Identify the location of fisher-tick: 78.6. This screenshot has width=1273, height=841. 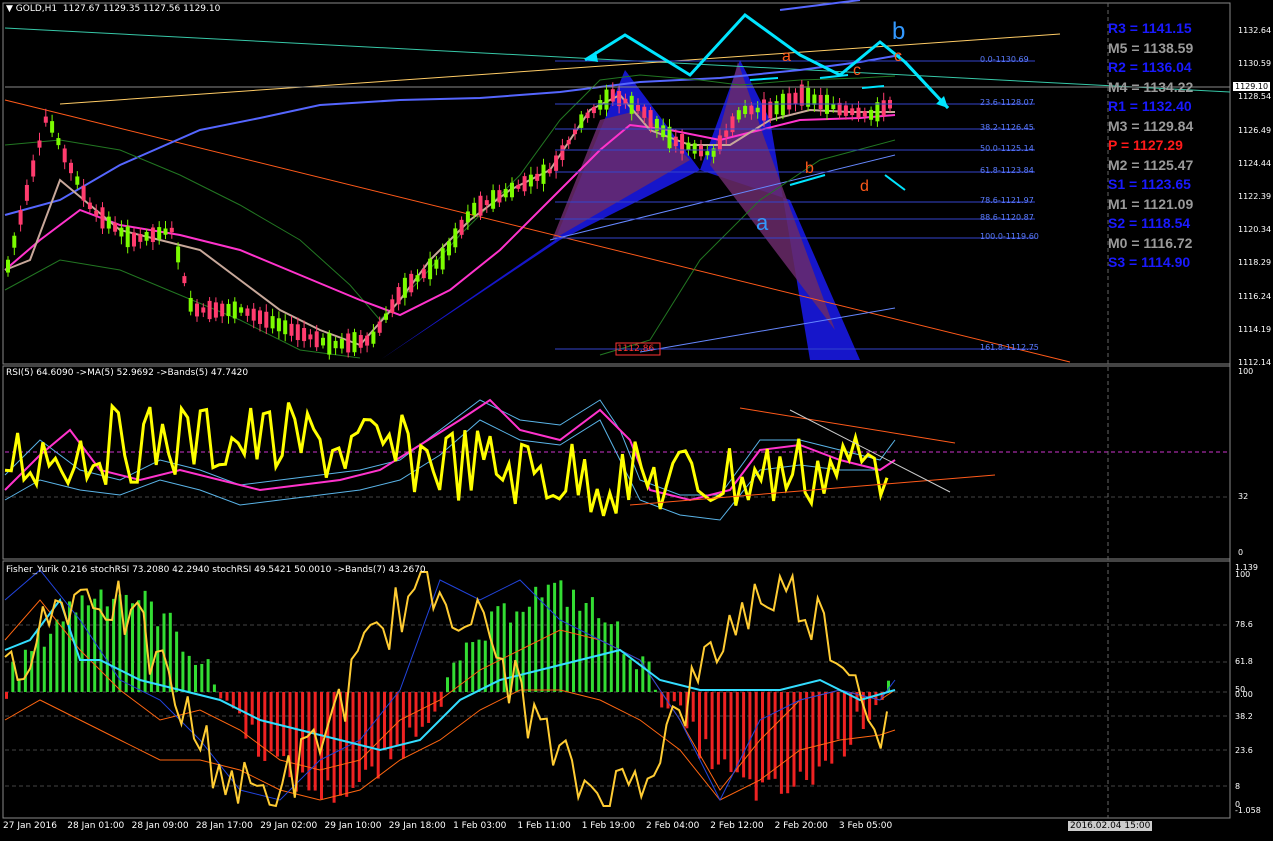
(1244, 624).